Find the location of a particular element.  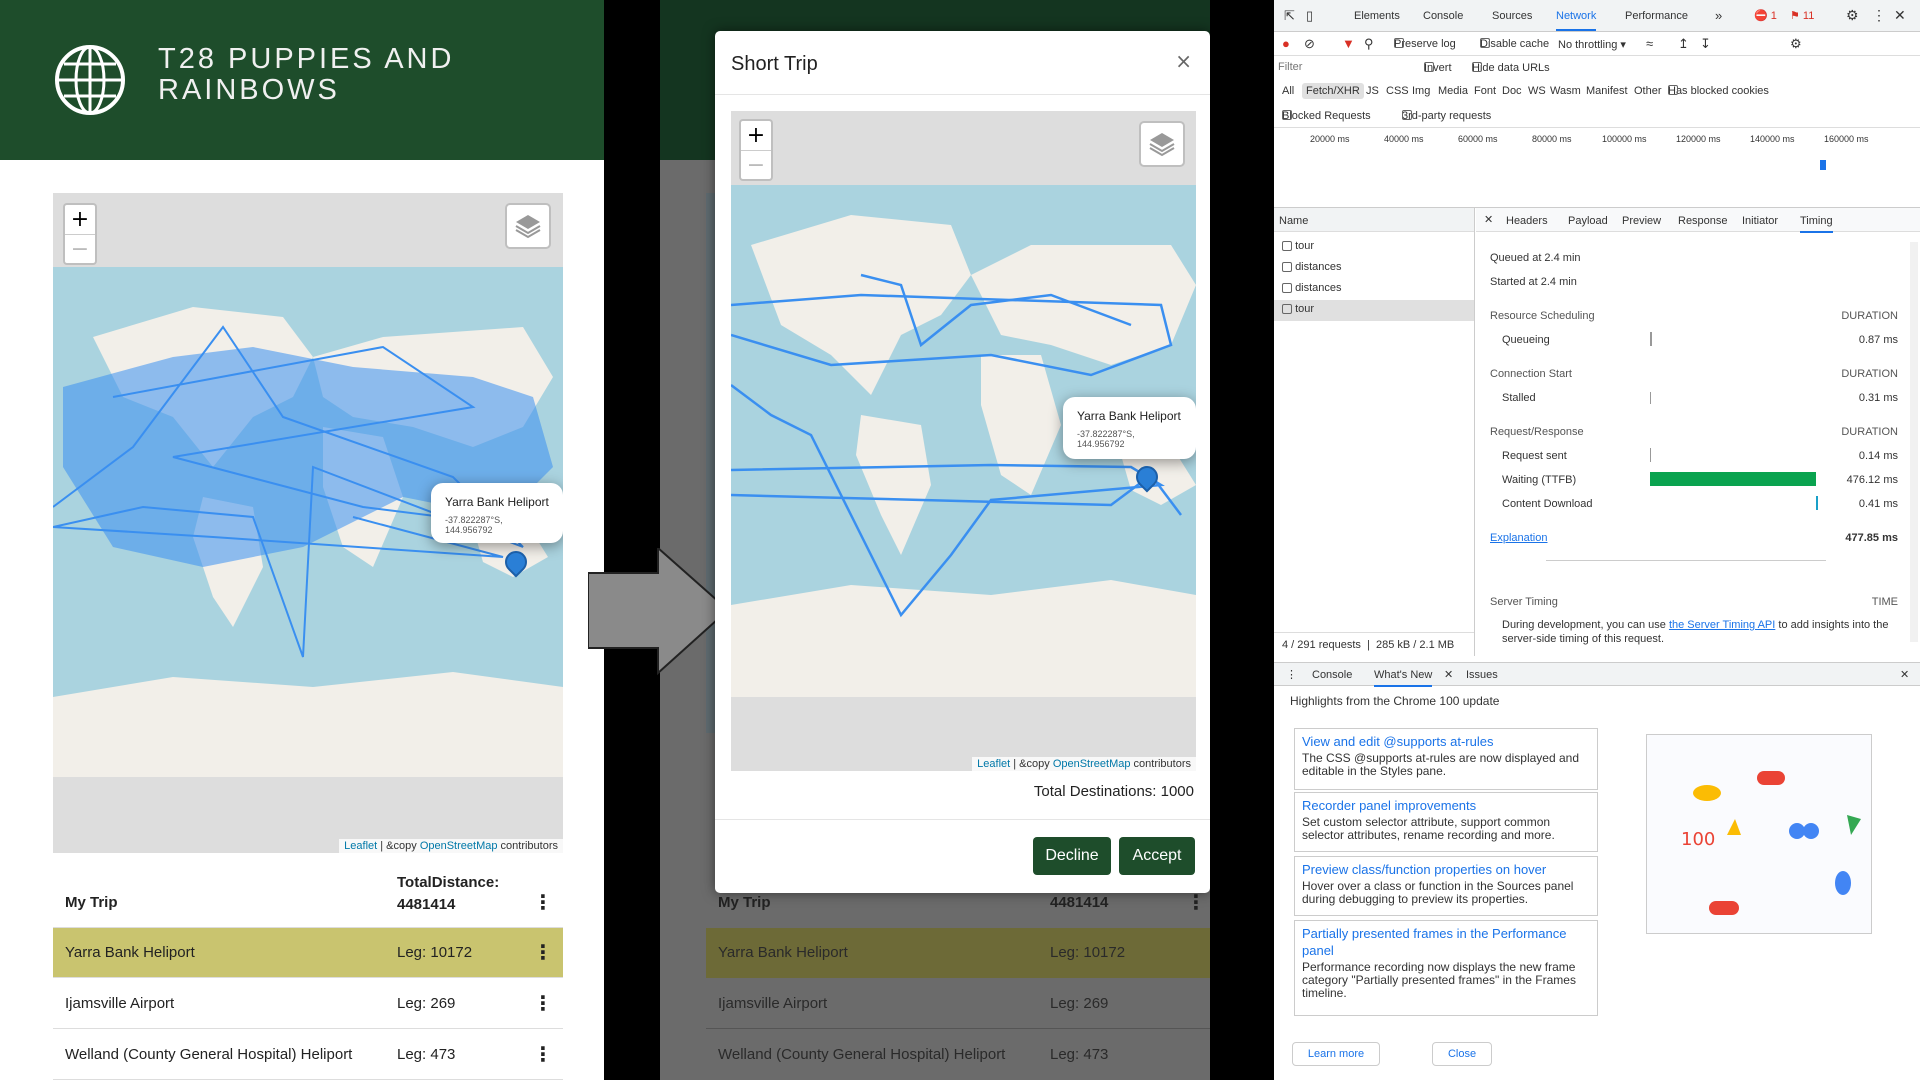

filter-wasm: Wasm is located at coordinates (1565, 91).